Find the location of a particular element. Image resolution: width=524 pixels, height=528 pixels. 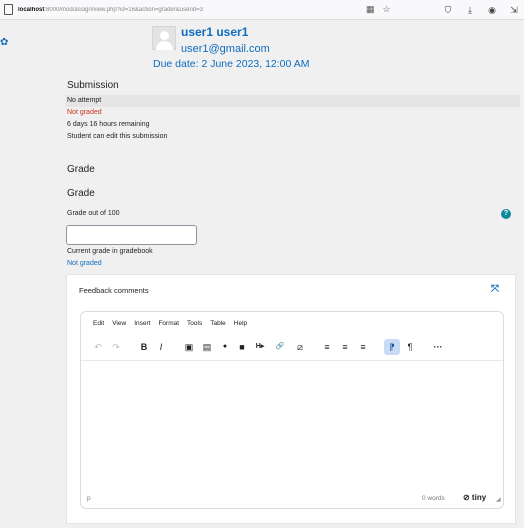

user-email: user1@gmail.com is located at coordinates (225, 49).